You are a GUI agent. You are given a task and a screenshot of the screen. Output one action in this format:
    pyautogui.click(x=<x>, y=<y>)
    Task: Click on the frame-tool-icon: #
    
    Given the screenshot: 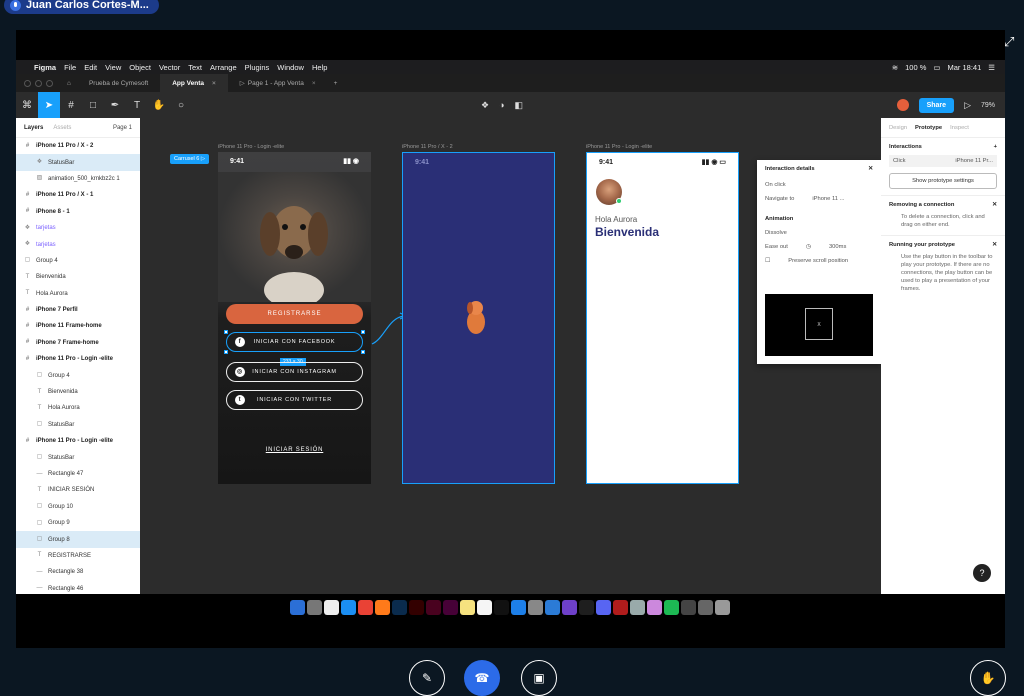 What is the action you would take?
    pyautogui.click(x=71, y=105)
    